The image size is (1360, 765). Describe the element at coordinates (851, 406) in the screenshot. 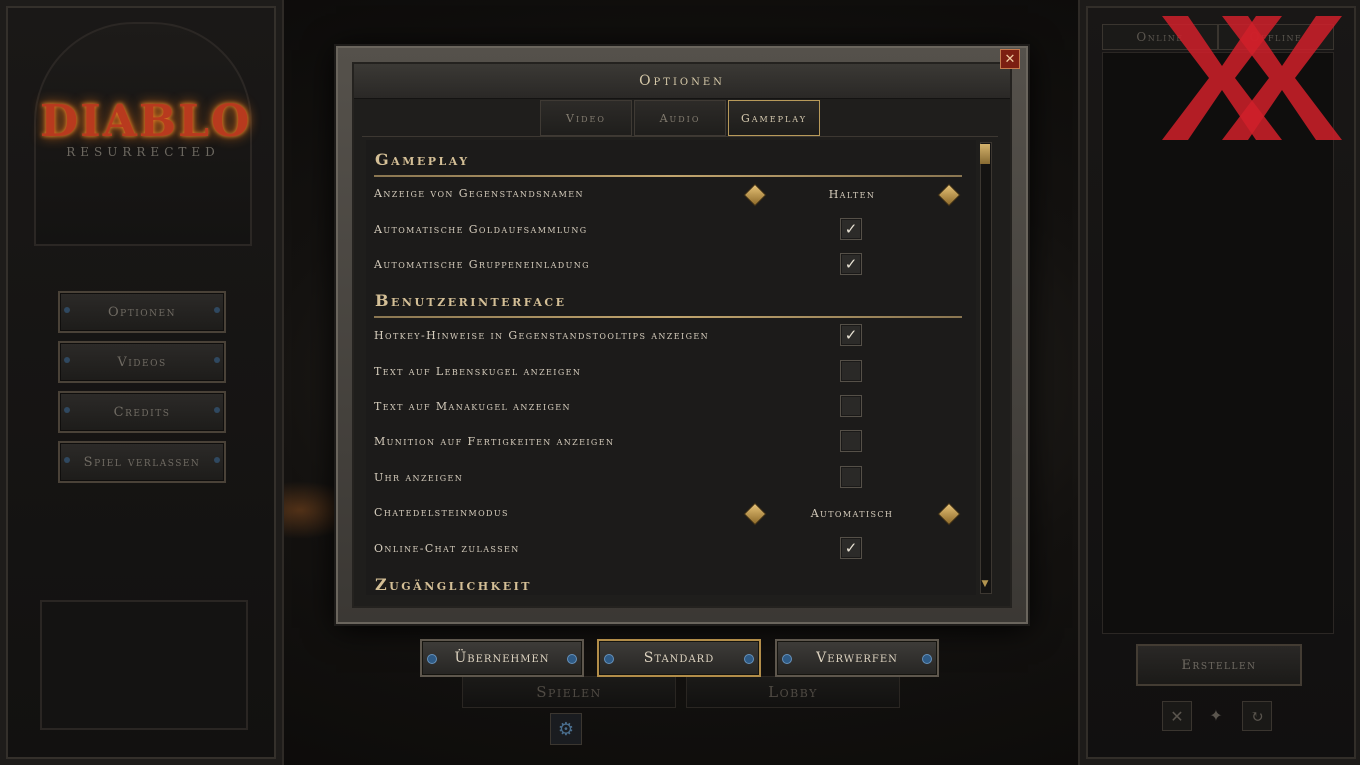

I see `mana-orb-checkbox` at that location.